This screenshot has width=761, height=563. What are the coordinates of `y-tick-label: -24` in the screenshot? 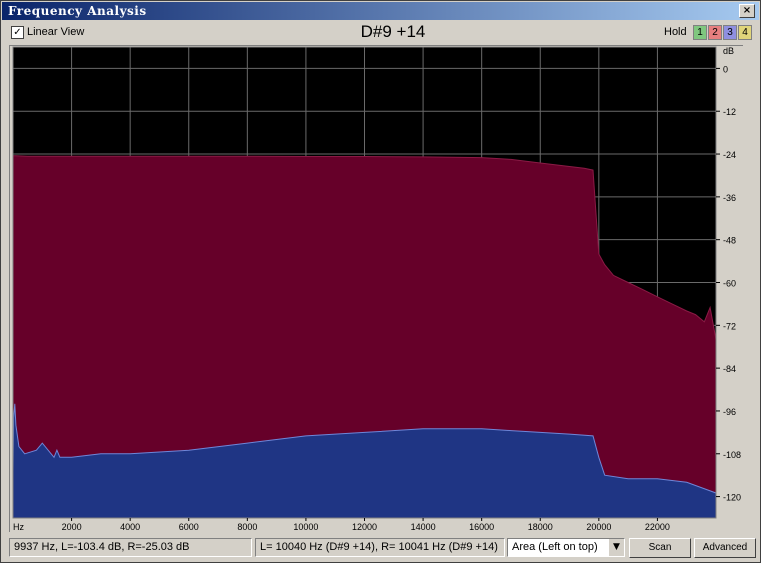 It's located at (729, 155).